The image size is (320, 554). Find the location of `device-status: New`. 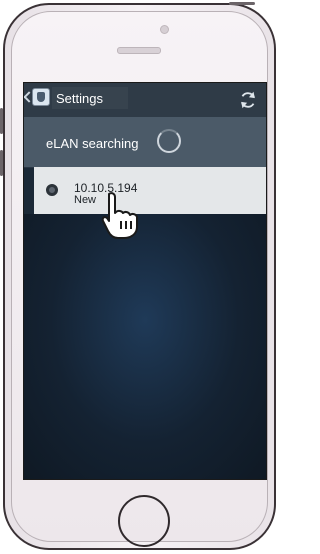

device-status: New is located at coordinates (85, 200).